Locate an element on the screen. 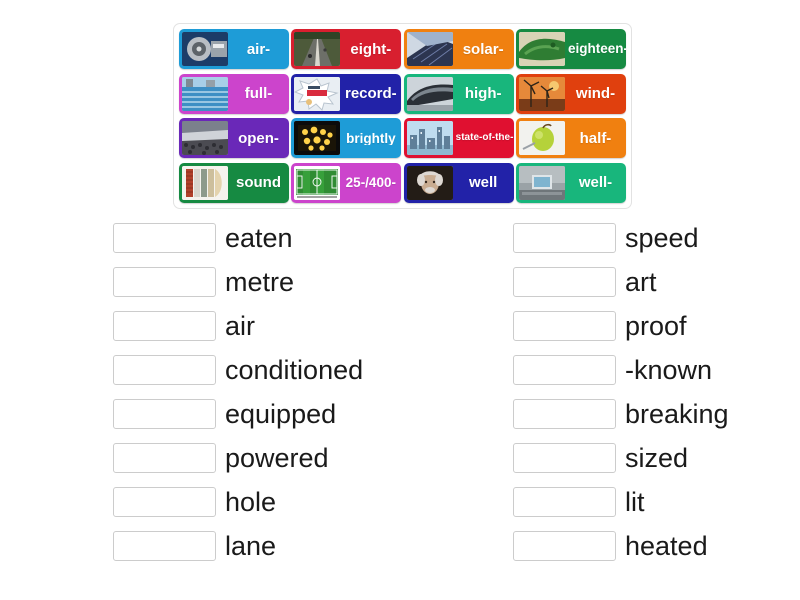 Image resolution: width=800 pixels, height=600 pixels. draggable-tile: eighteen- is located at coordinates (570, 49).